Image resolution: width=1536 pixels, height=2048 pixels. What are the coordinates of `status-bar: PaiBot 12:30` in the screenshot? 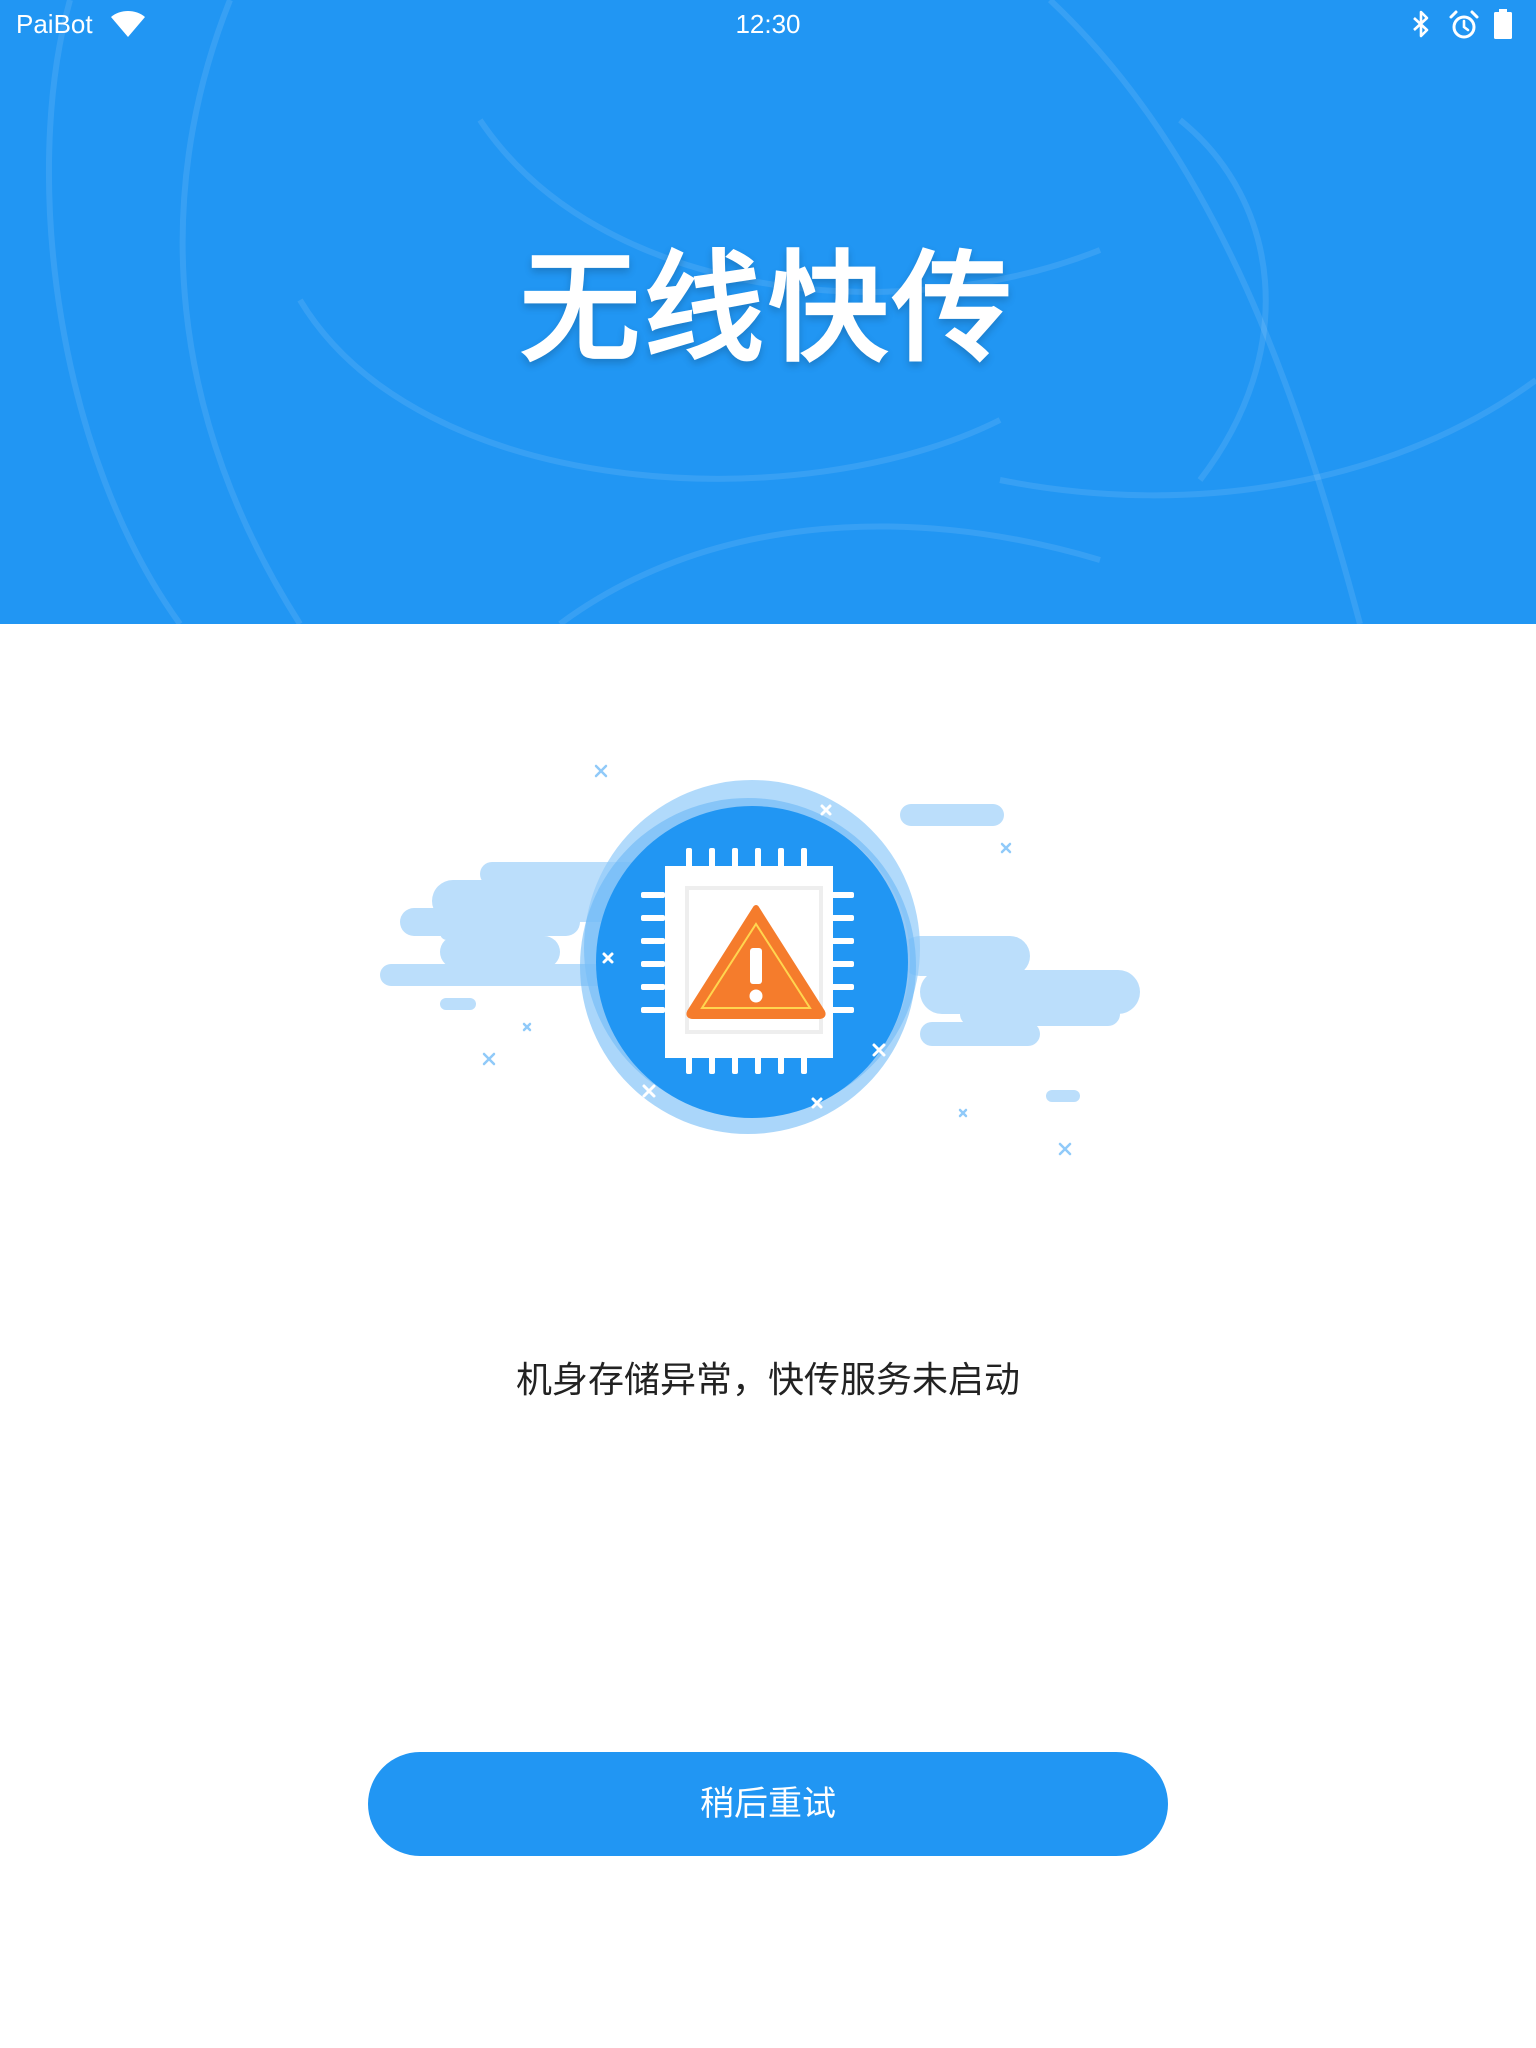 It's located at (768, 24).